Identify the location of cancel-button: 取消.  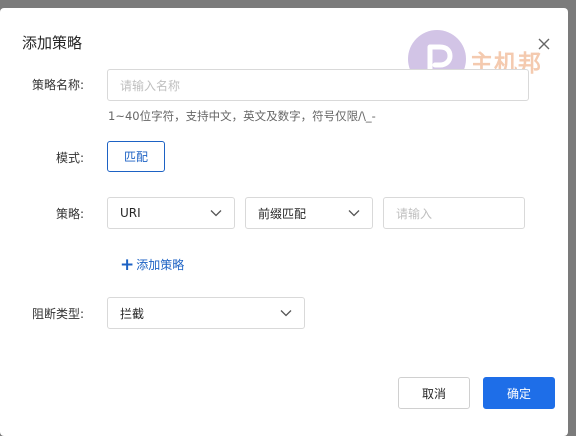
(434, 393).